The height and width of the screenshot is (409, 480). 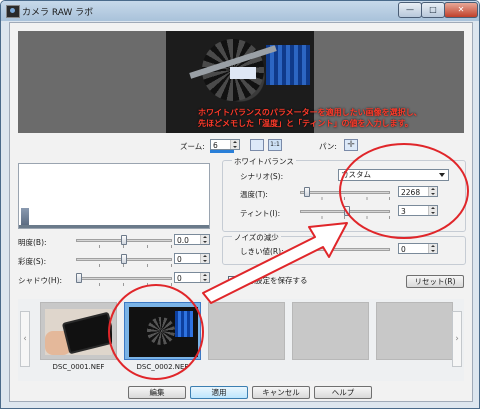 I want to click on shadow-slider, so click(x=124, y=279).